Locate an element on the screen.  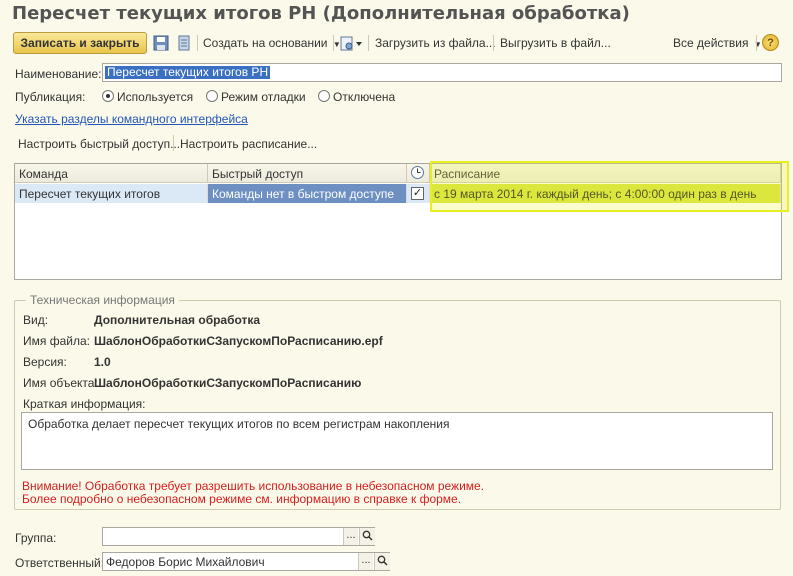
clock-icon is located at coordinates (417, 172).